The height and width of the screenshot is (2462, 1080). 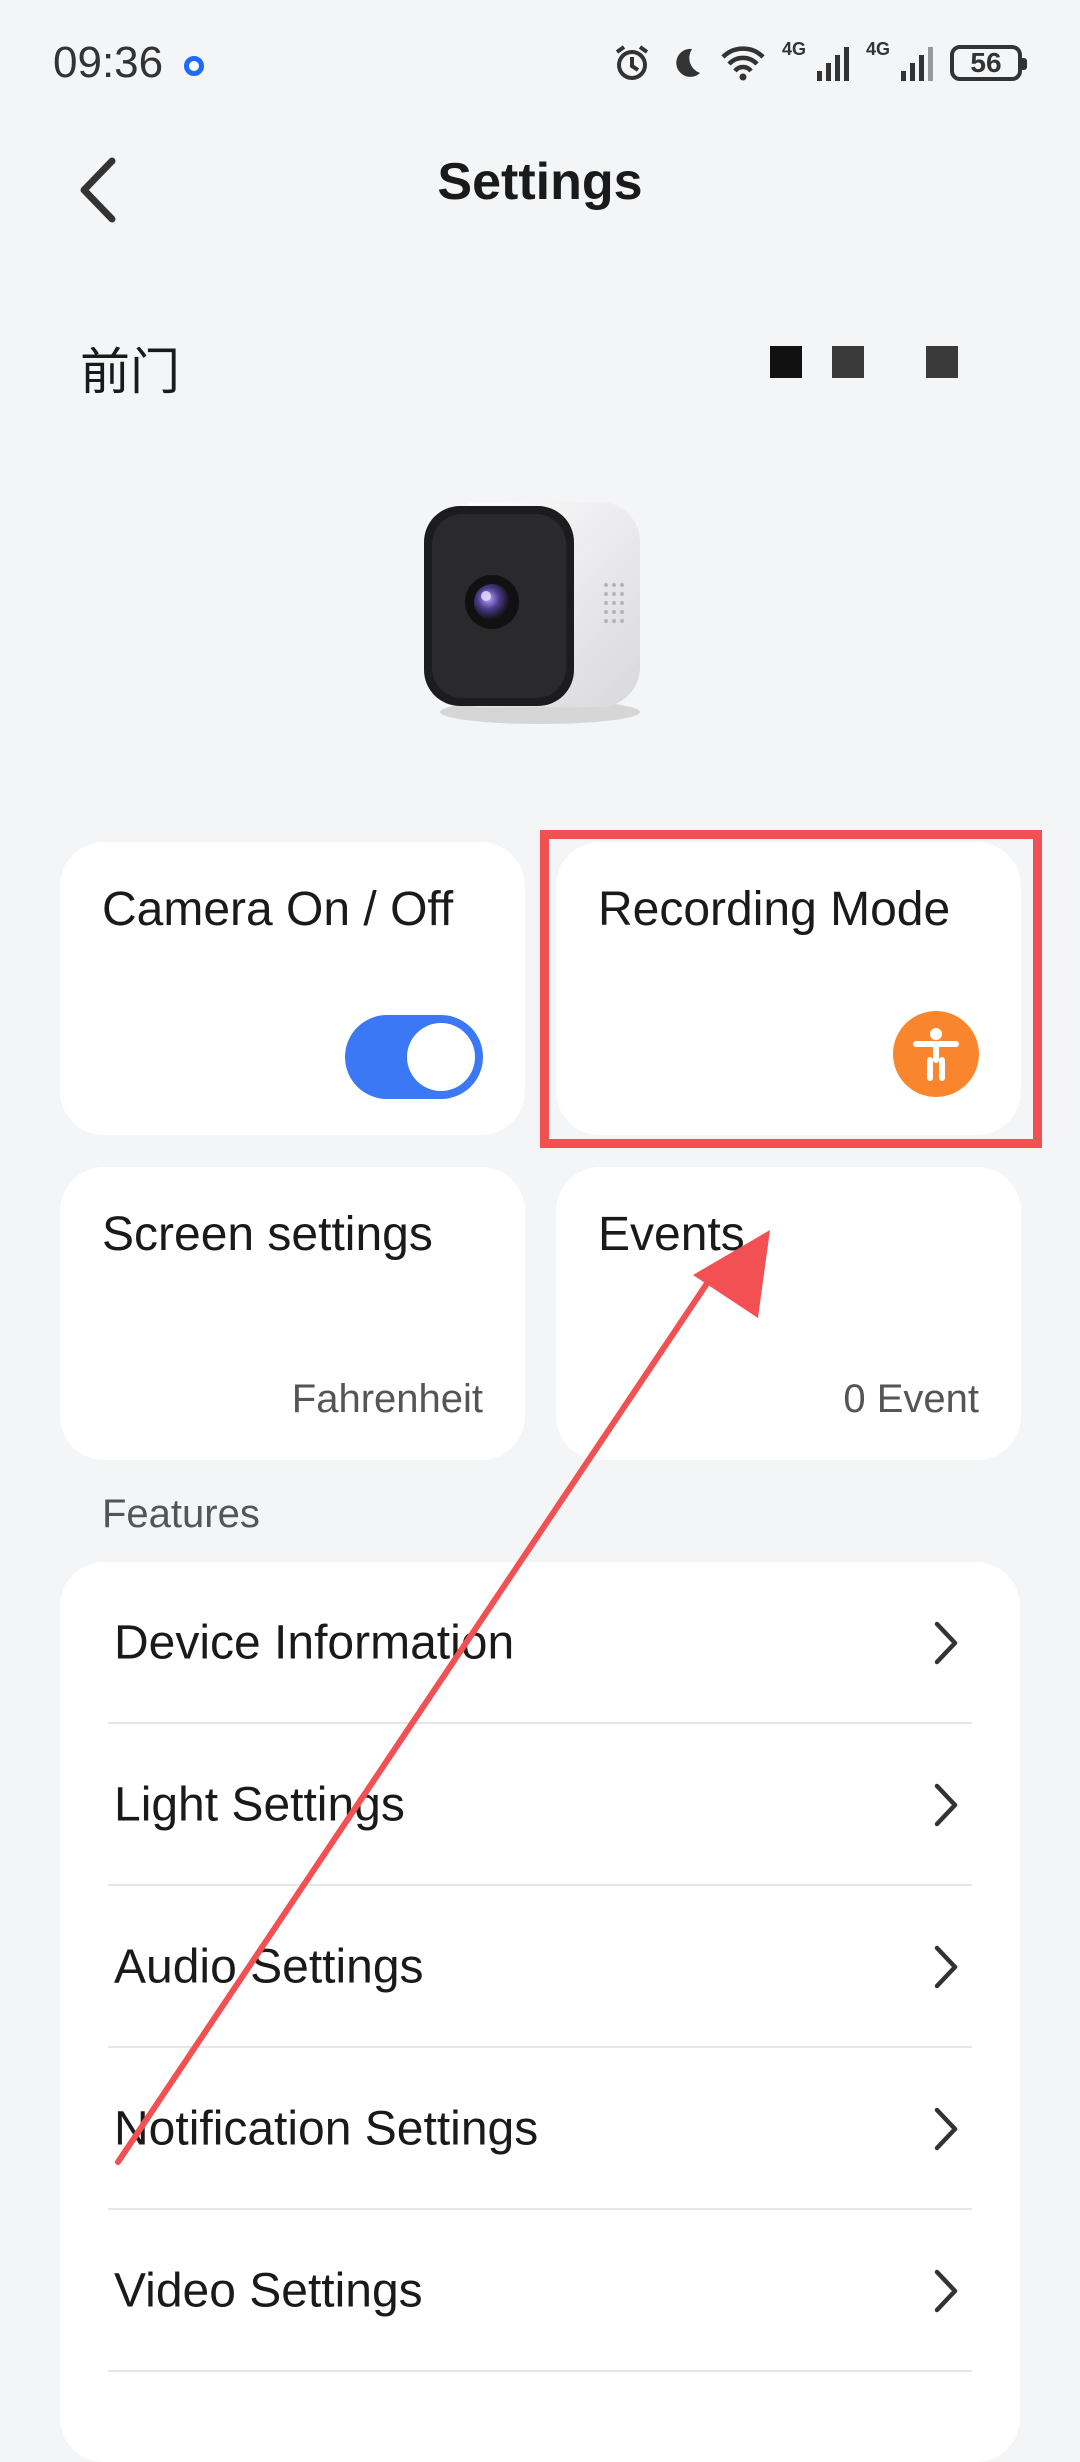 What do you see at coordinates (540, 182) in the screenshot?
I see `page-title: Settings` at bounding box center [540, 182].